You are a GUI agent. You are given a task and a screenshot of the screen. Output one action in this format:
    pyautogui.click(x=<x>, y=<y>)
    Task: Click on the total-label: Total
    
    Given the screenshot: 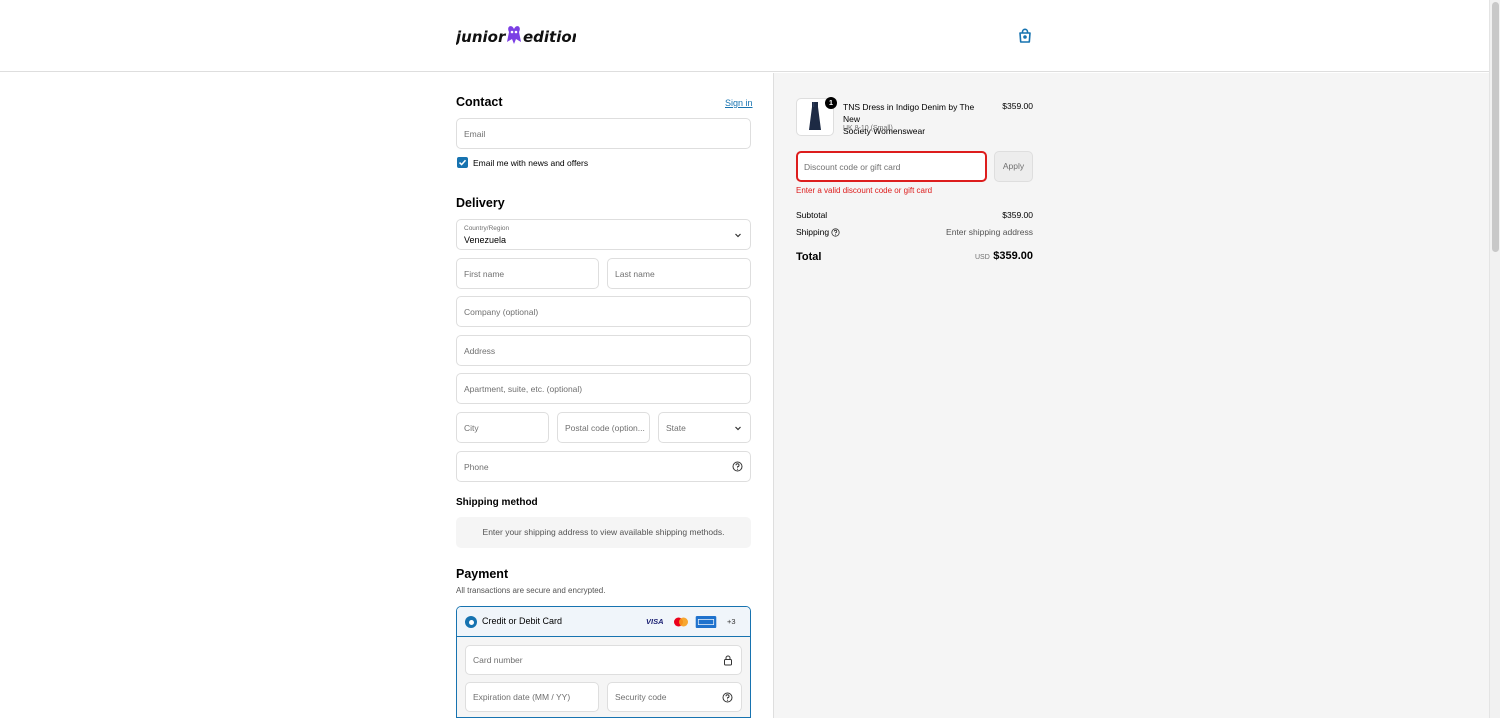 What is the action you would take?
    pyautogui.click(x=809, y=257)
    